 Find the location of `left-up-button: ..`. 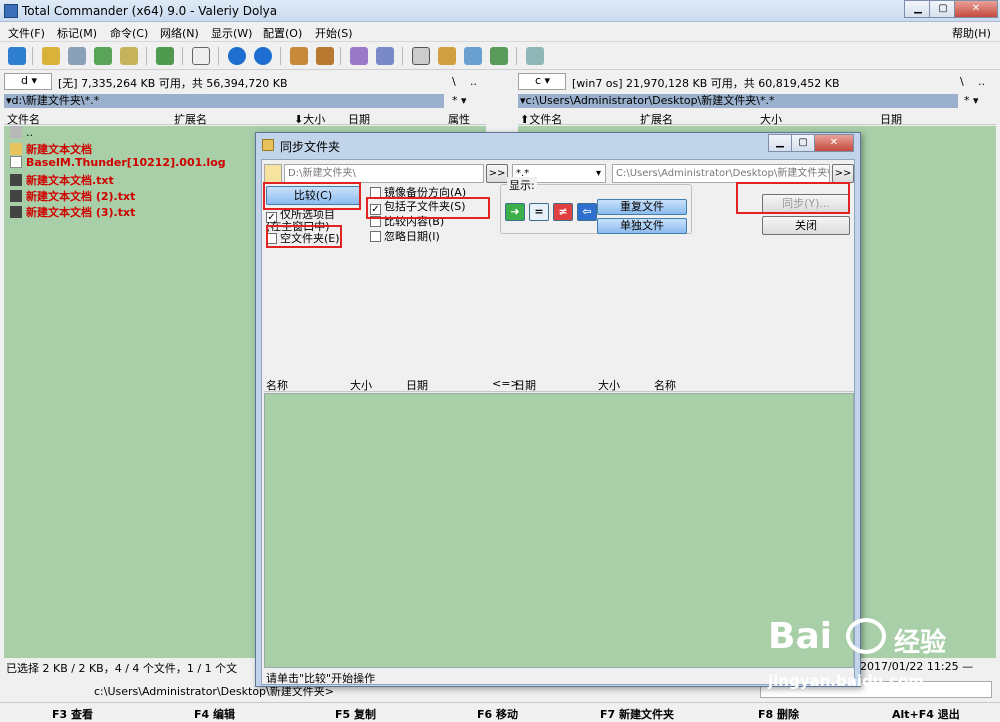

left-up-button: .. is located at coordinates (473, 81).